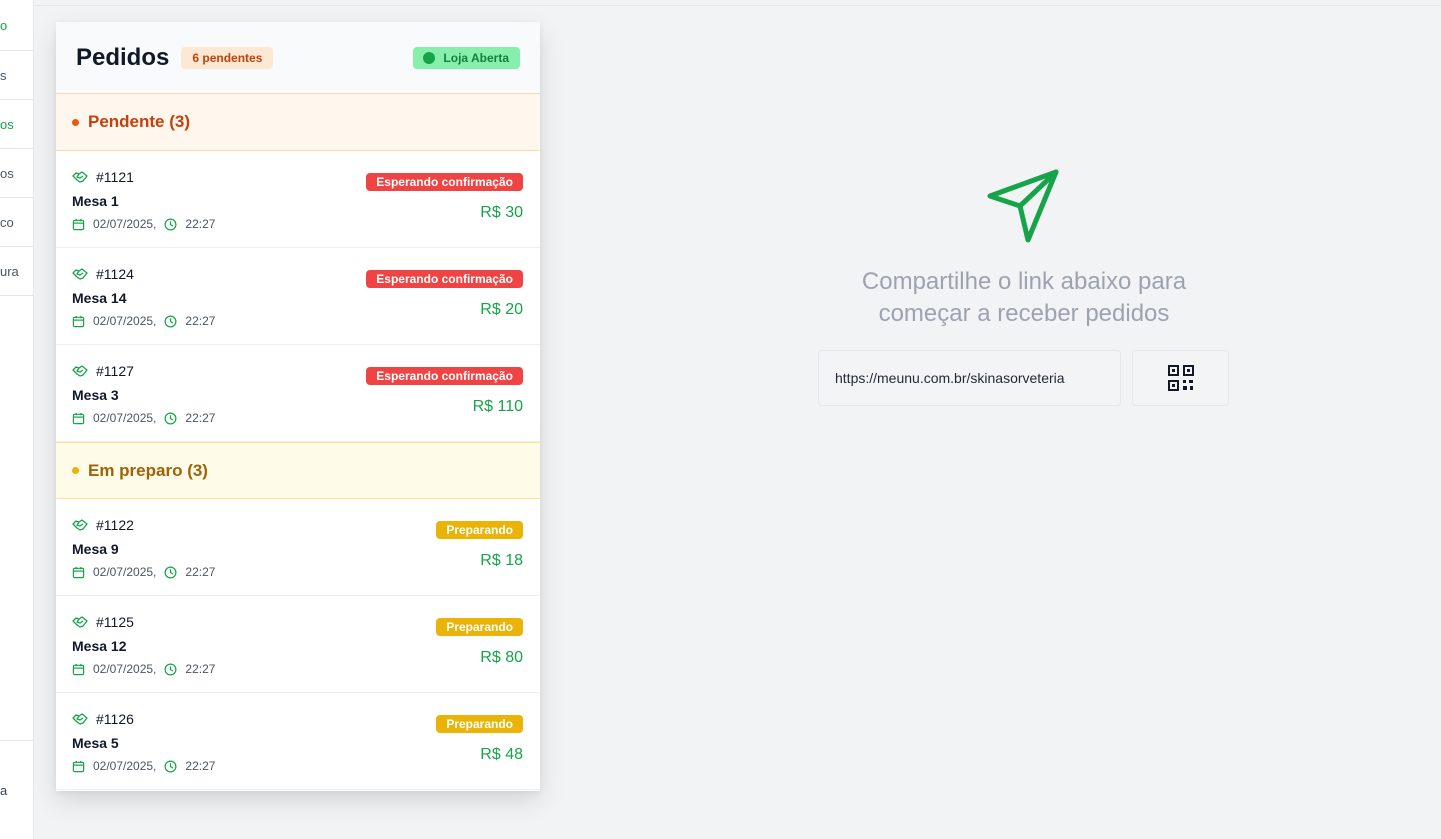 Image resolution: width=1441 pixels, height=839 pixels. What do you see at coordinates (950, 378) in the screenshot?
I see `share-link-text: https://meunu.com.br/skinasorveteria` at bounding box center [950, 378].